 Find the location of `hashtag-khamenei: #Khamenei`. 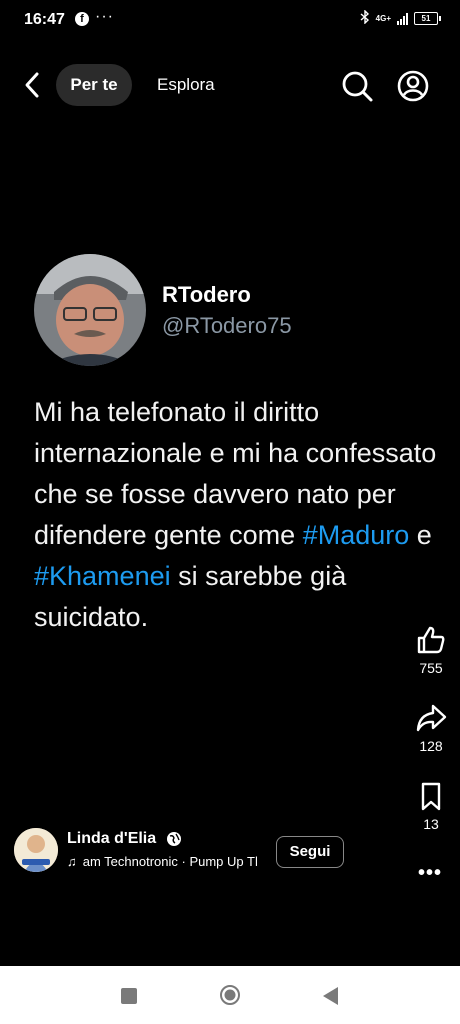

hashtag-khamenei: #Khamenei is located at coordinates (102, 576).